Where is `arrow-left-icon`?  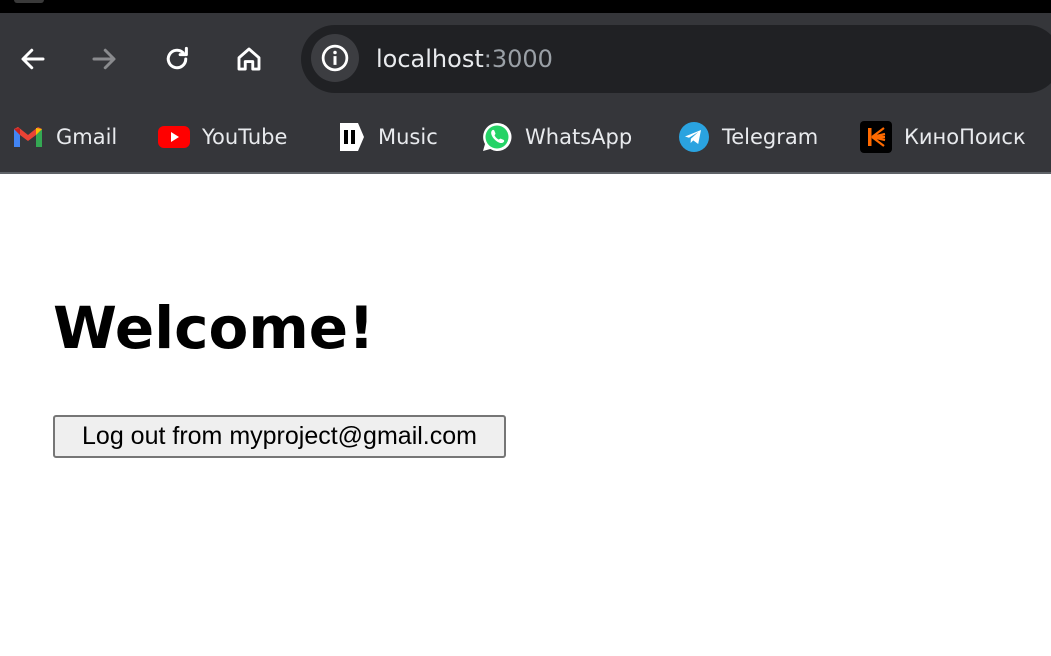
arrow-left-icon is located at coordinates (33, 59).